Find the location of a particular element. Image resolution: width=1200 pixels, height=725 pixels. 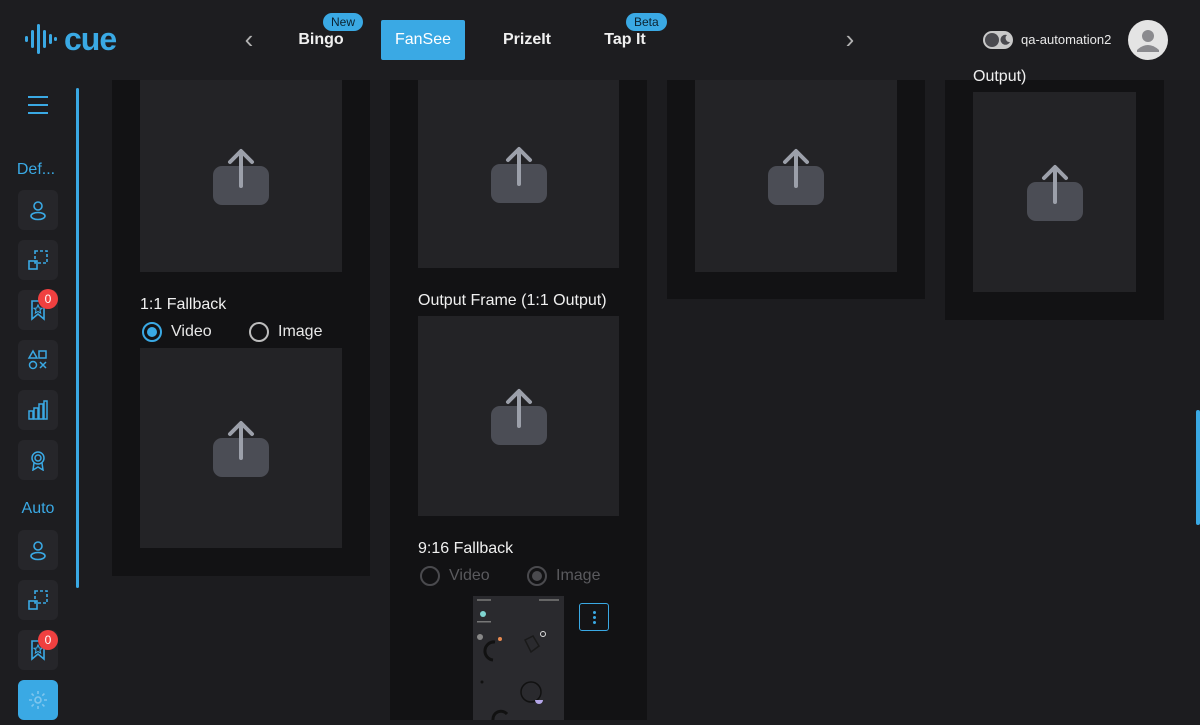

sidebar-item-analytics is located at coordinates (38, 410).